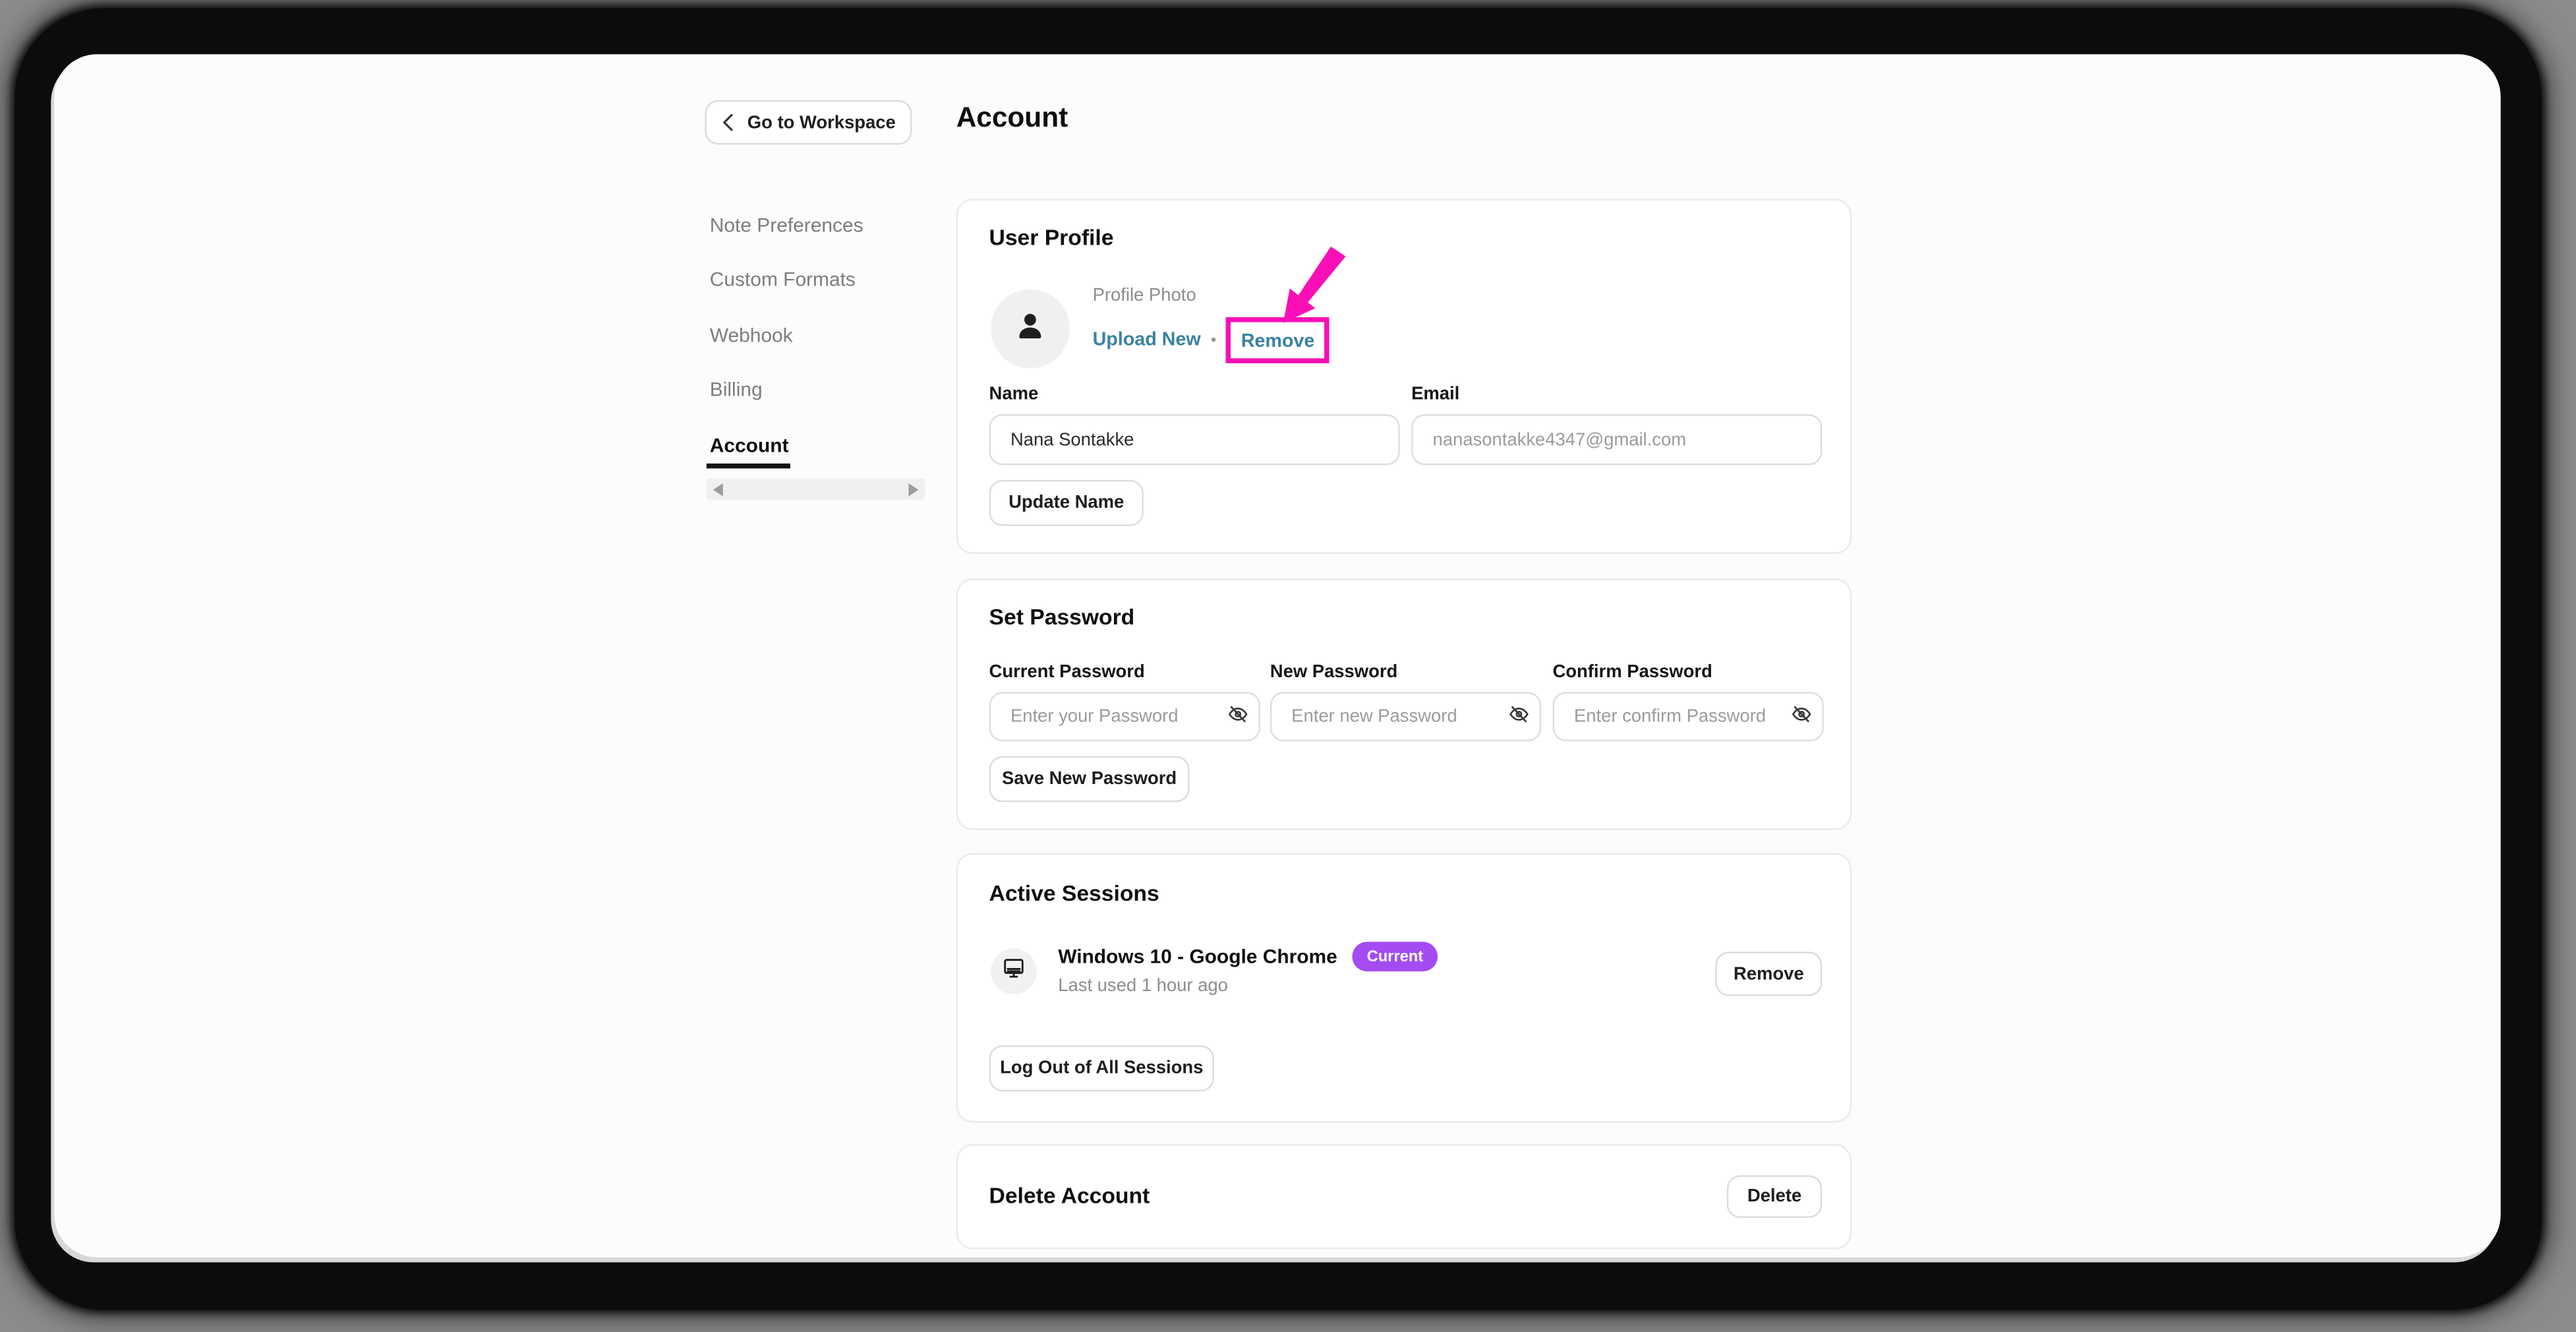  Describe the element at coordinates (718, 489) in the screenshot. I see `scroll-left-arrow-icon` at that location.